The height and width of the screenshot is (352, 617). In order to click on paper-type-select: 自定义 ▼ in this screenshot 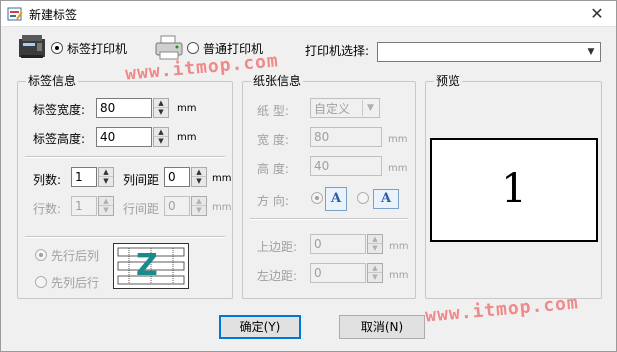, I will do `click(345, 108)`.